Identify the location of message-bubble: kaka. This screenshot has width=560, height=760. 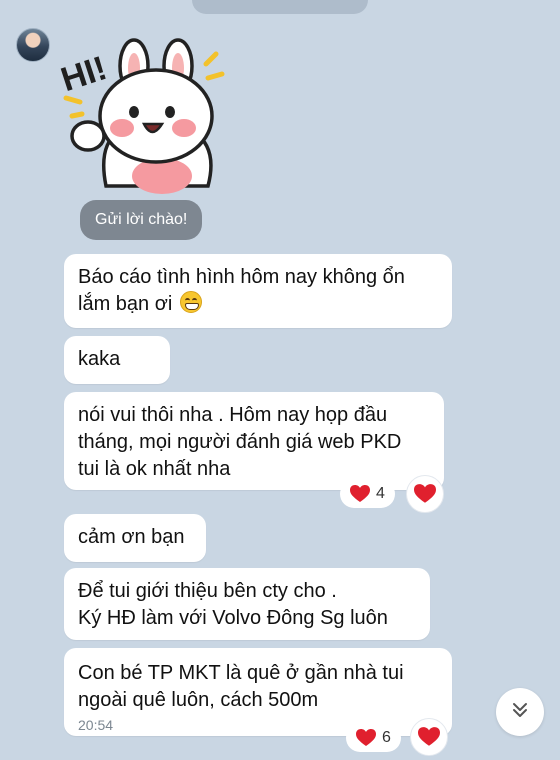
(117, 360).